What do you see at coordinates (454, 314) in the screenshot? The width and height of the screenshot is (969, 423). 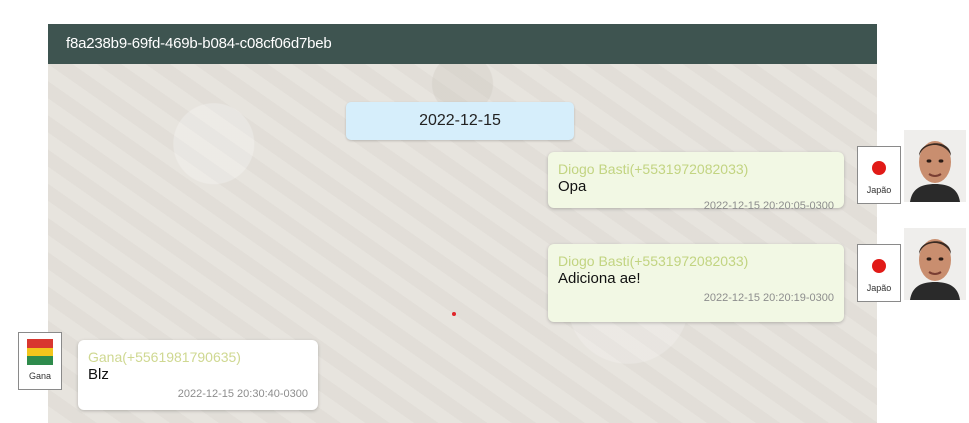 I see `cursor-marker` at bounding box center [454, 314].